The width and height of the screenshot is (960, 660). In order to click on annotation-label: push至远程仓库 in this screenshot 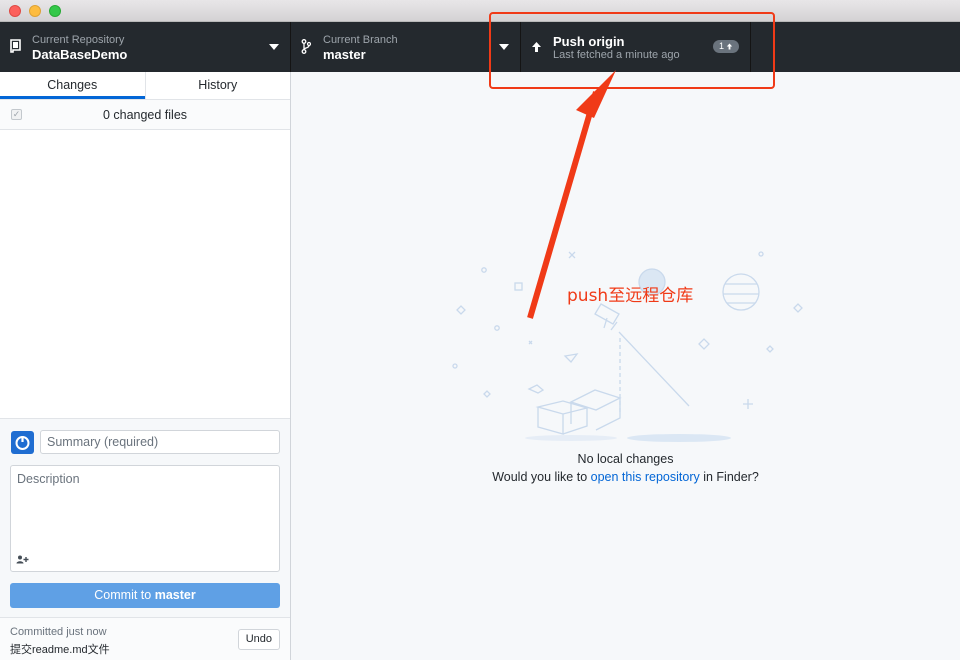, I will do `click(630, 296)`.